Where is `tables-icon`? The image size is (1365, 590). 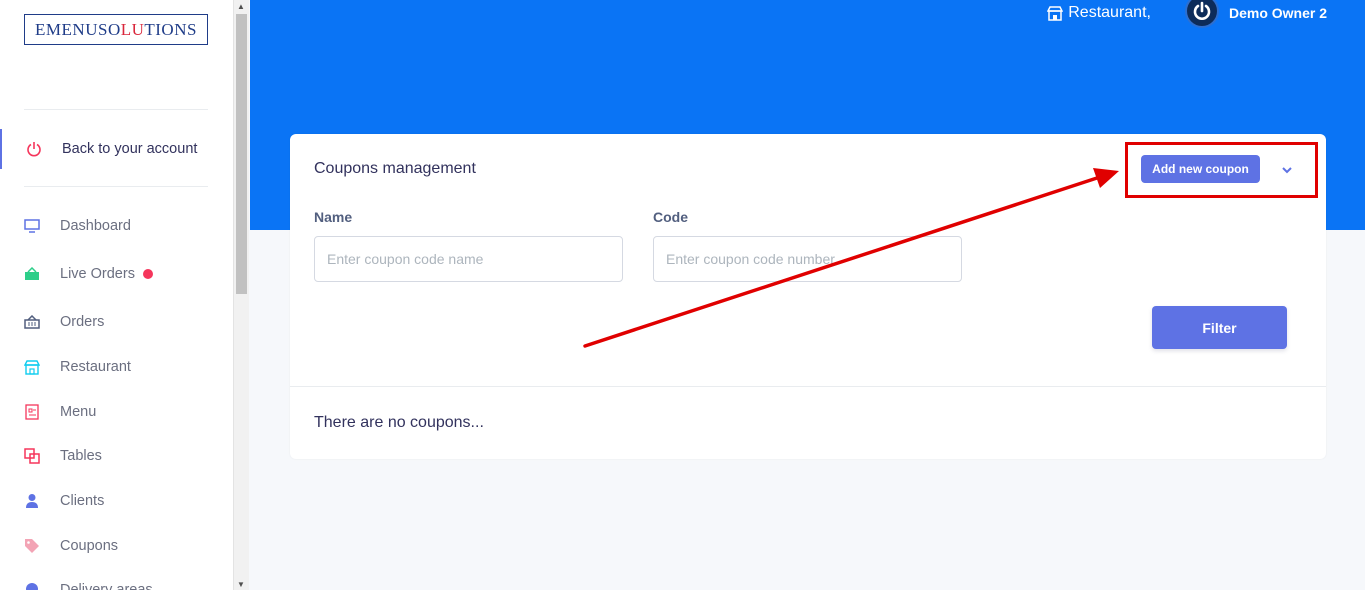
tables-icon is located at coordinates (32, 456).